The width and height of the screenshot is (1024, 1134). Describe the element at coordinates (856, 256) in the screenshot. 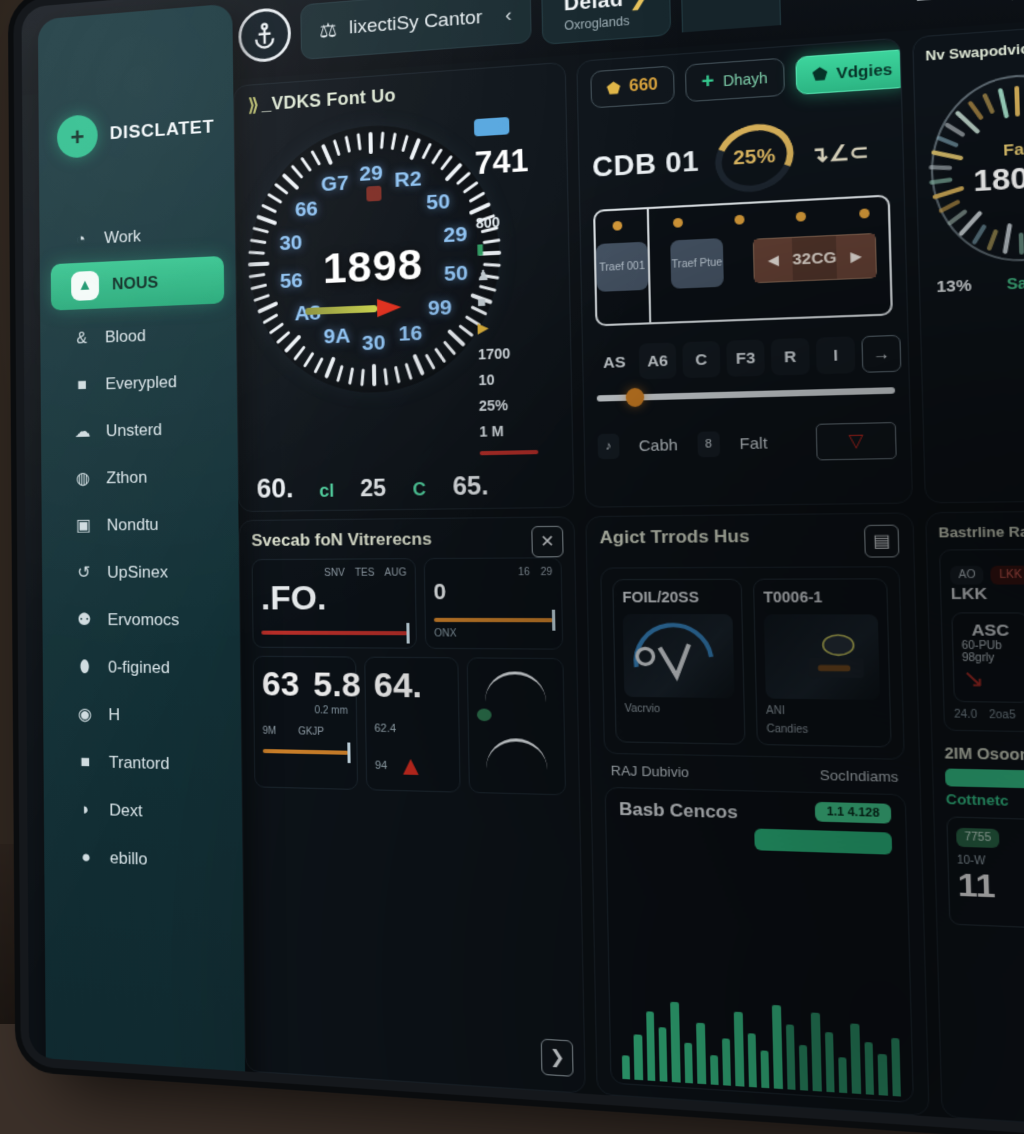

I see `stepper-next-button: ▶` at that location.